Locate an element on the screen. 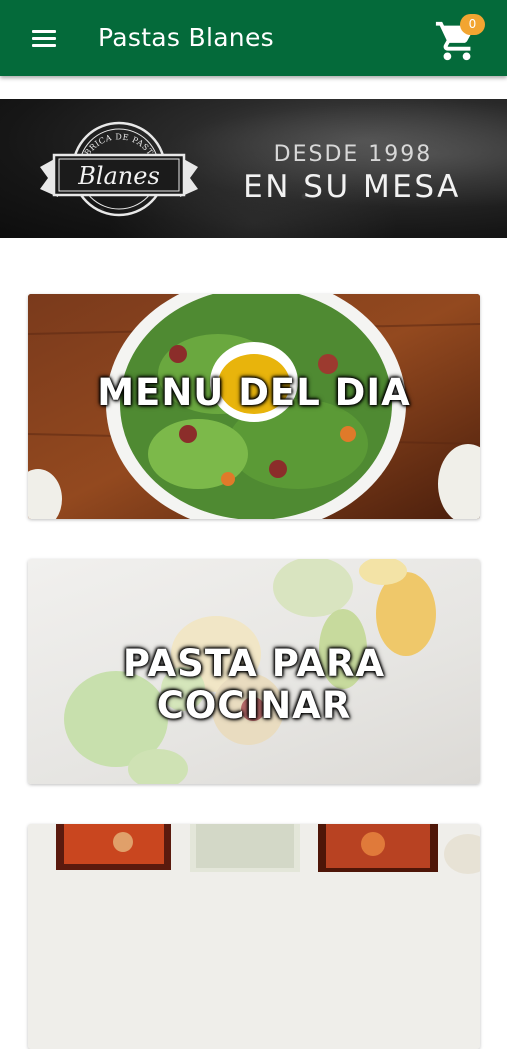  category-label: PASTA PARA COCINAR is located at coordinates (254, 685).